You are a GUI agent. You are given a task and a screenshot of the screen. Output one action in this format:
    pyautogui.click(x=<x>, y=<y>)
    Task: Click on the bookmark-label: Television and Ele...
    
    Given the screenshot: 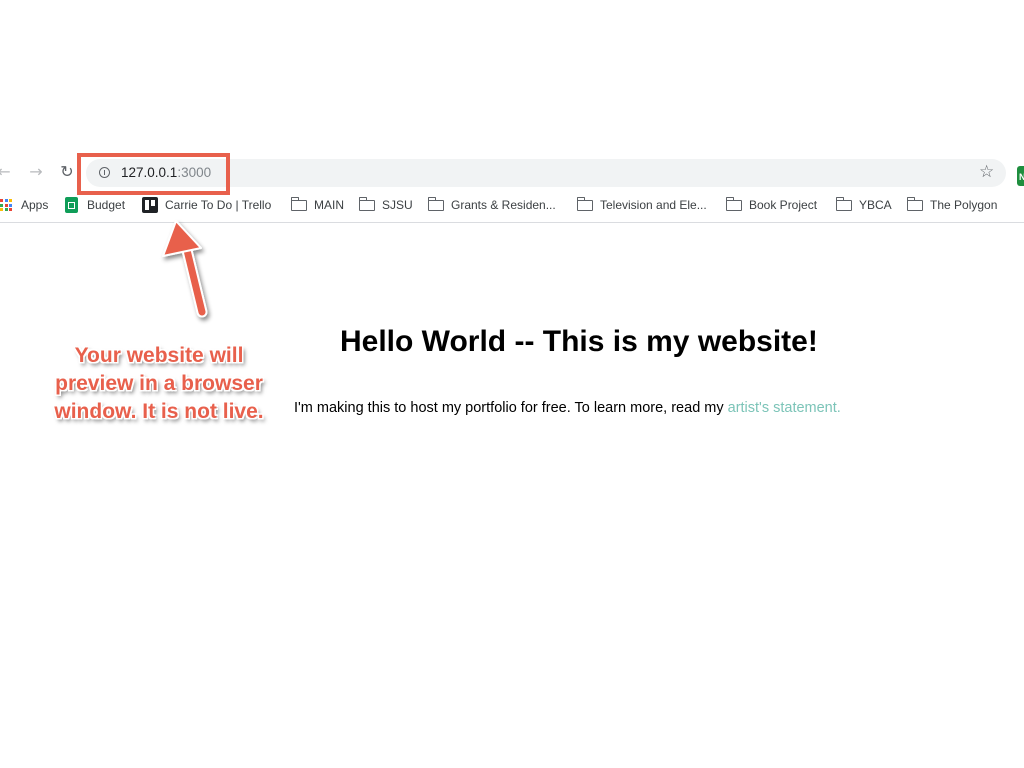 What is the action you would take?
    pyautogui.click(x=653, y=205)
    